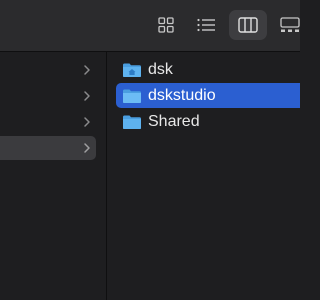 The image size is (320, 300). I want to click on file-name: Shared, so click(174, 121).